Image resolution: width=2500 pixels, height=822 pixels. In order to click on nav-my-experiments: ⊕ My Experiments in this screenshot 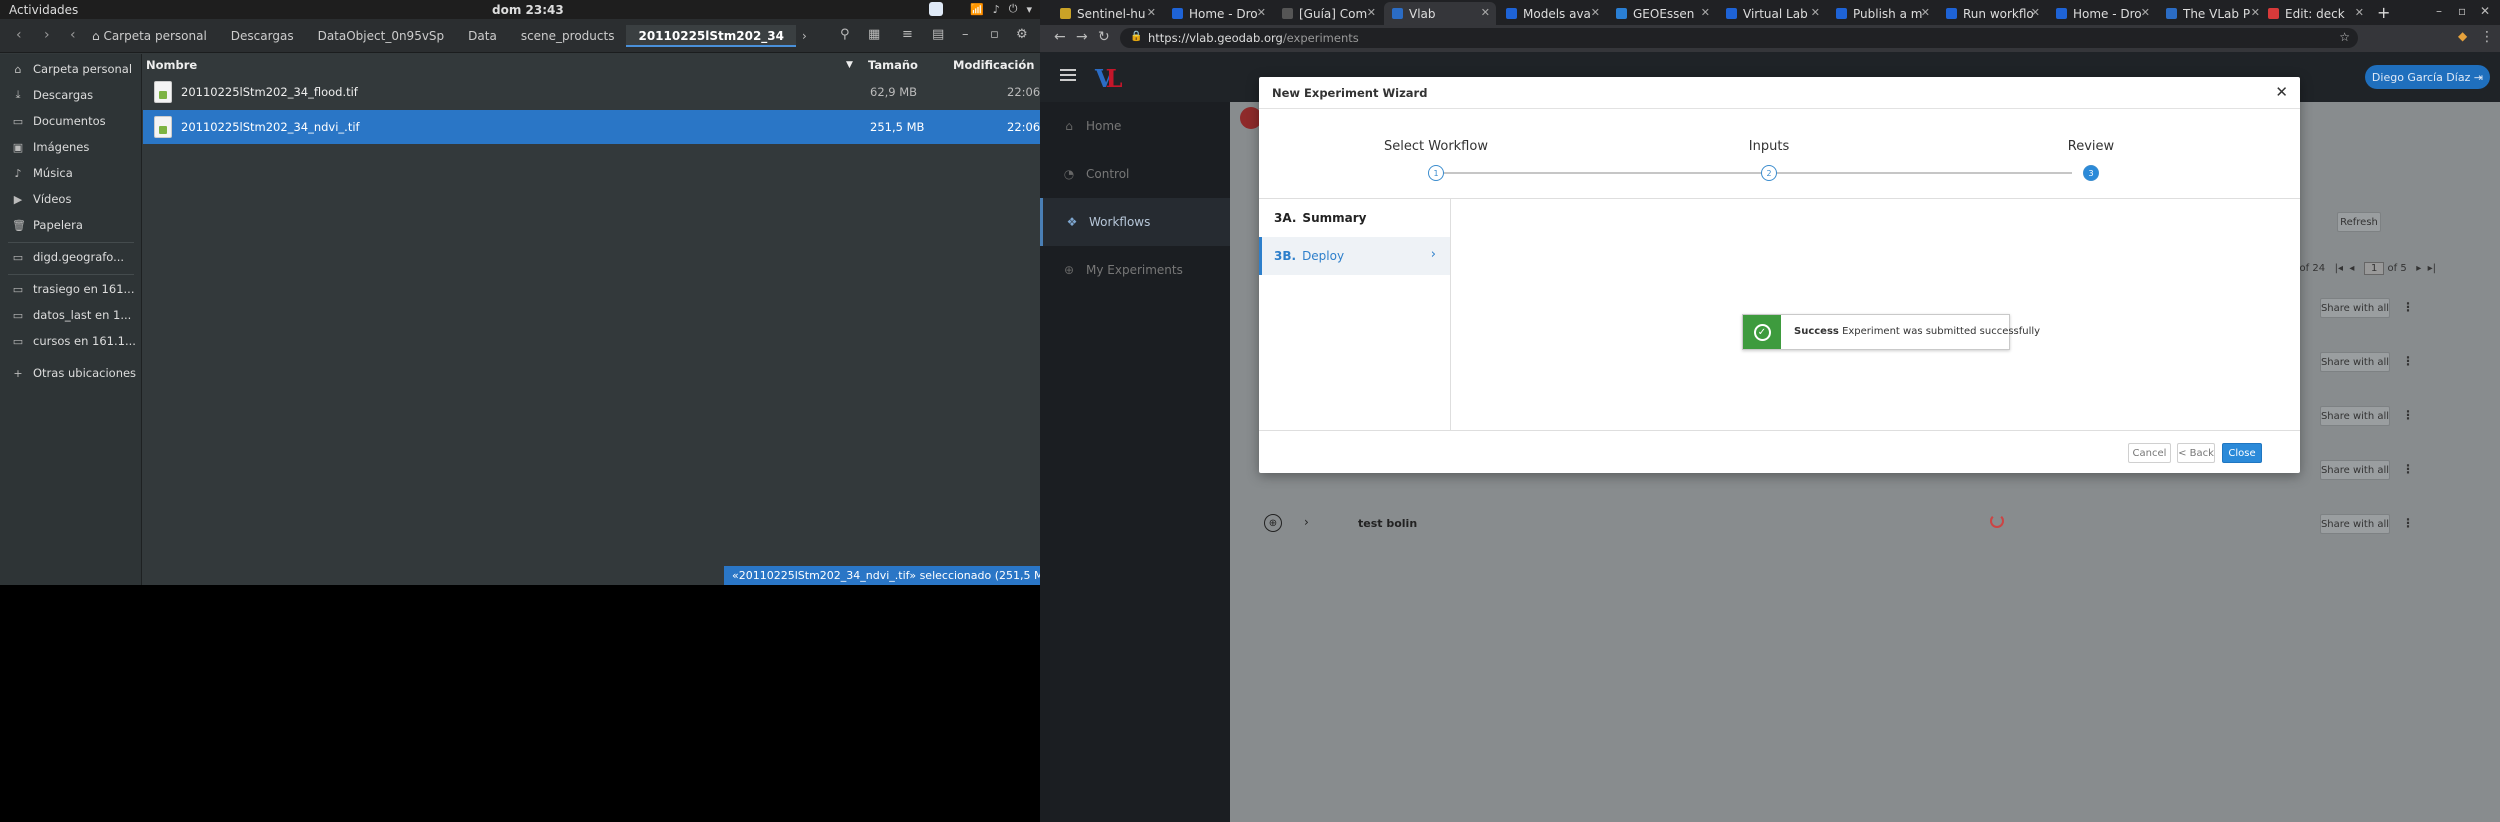, I will do `click(1135, 270)`.